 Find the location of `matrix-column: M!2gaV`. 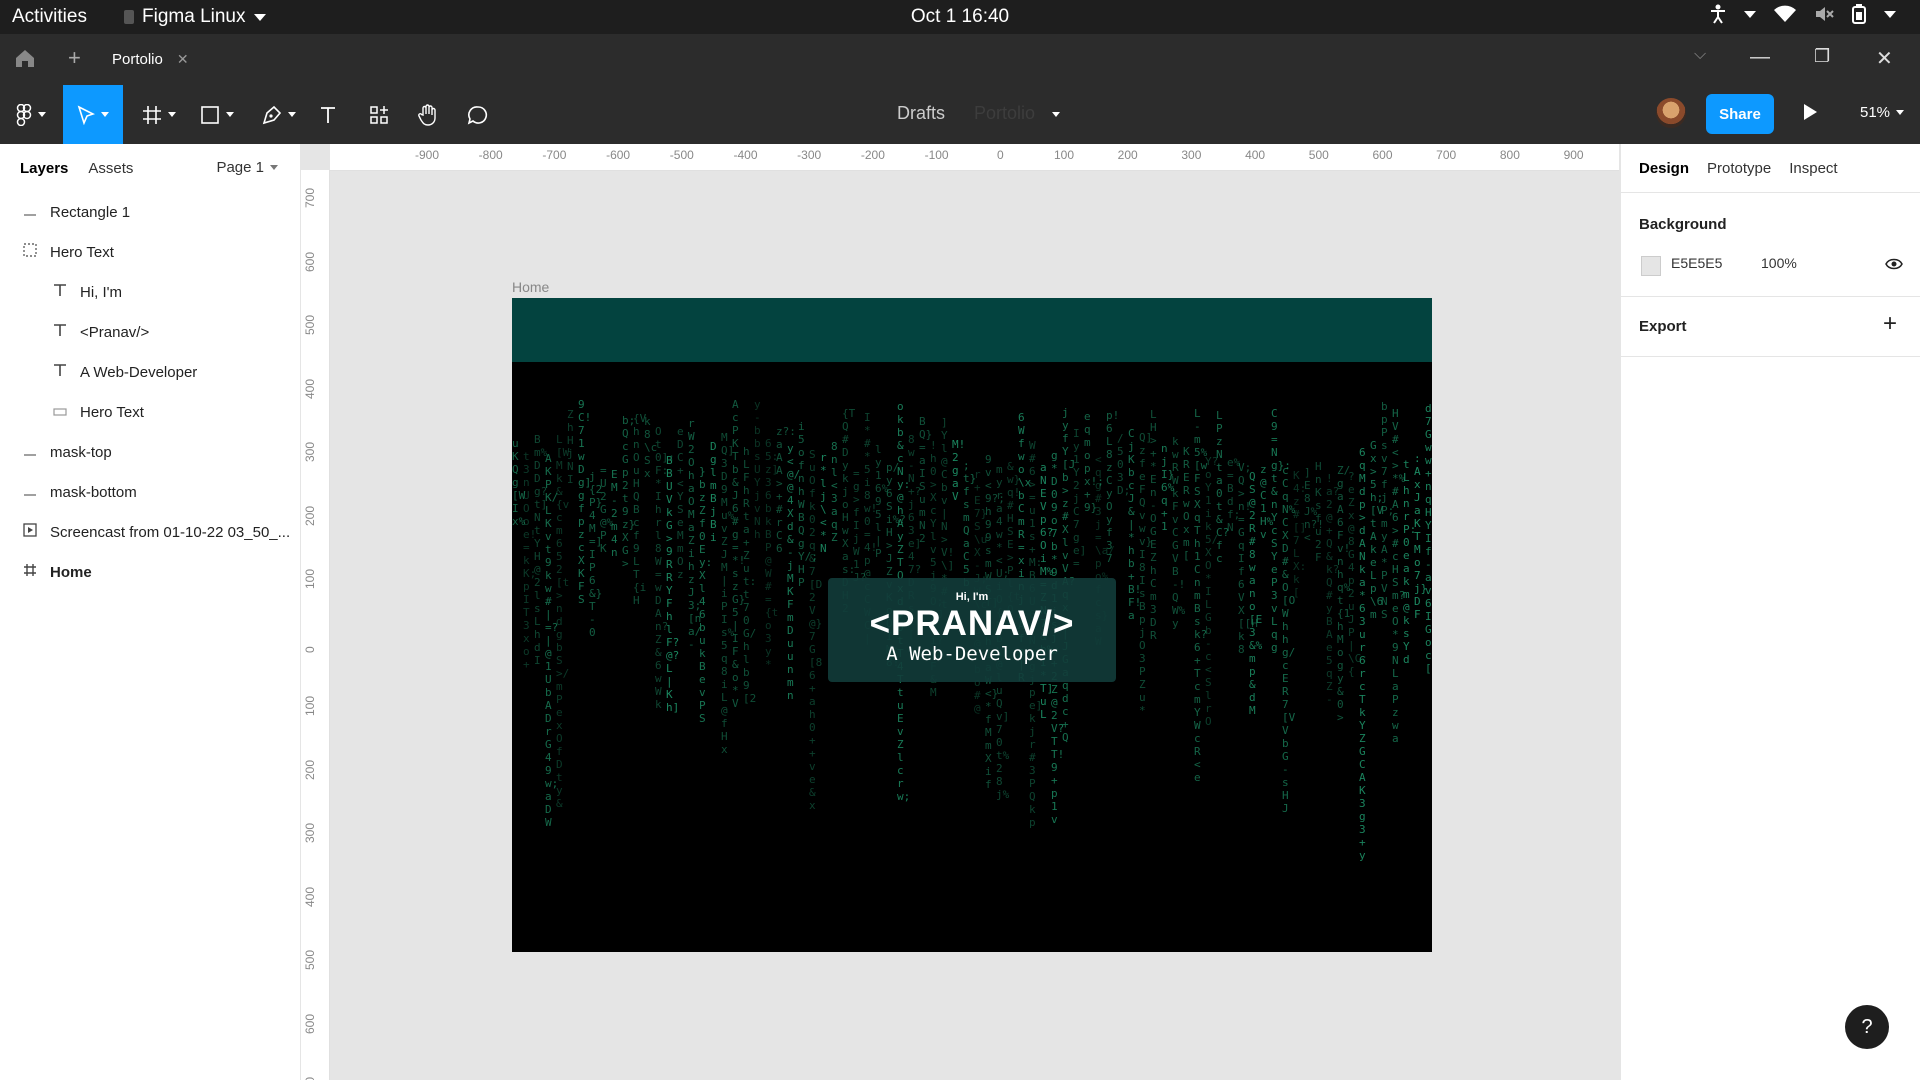

matrix-column: M!2gaV is located at coordinates (959, 470).